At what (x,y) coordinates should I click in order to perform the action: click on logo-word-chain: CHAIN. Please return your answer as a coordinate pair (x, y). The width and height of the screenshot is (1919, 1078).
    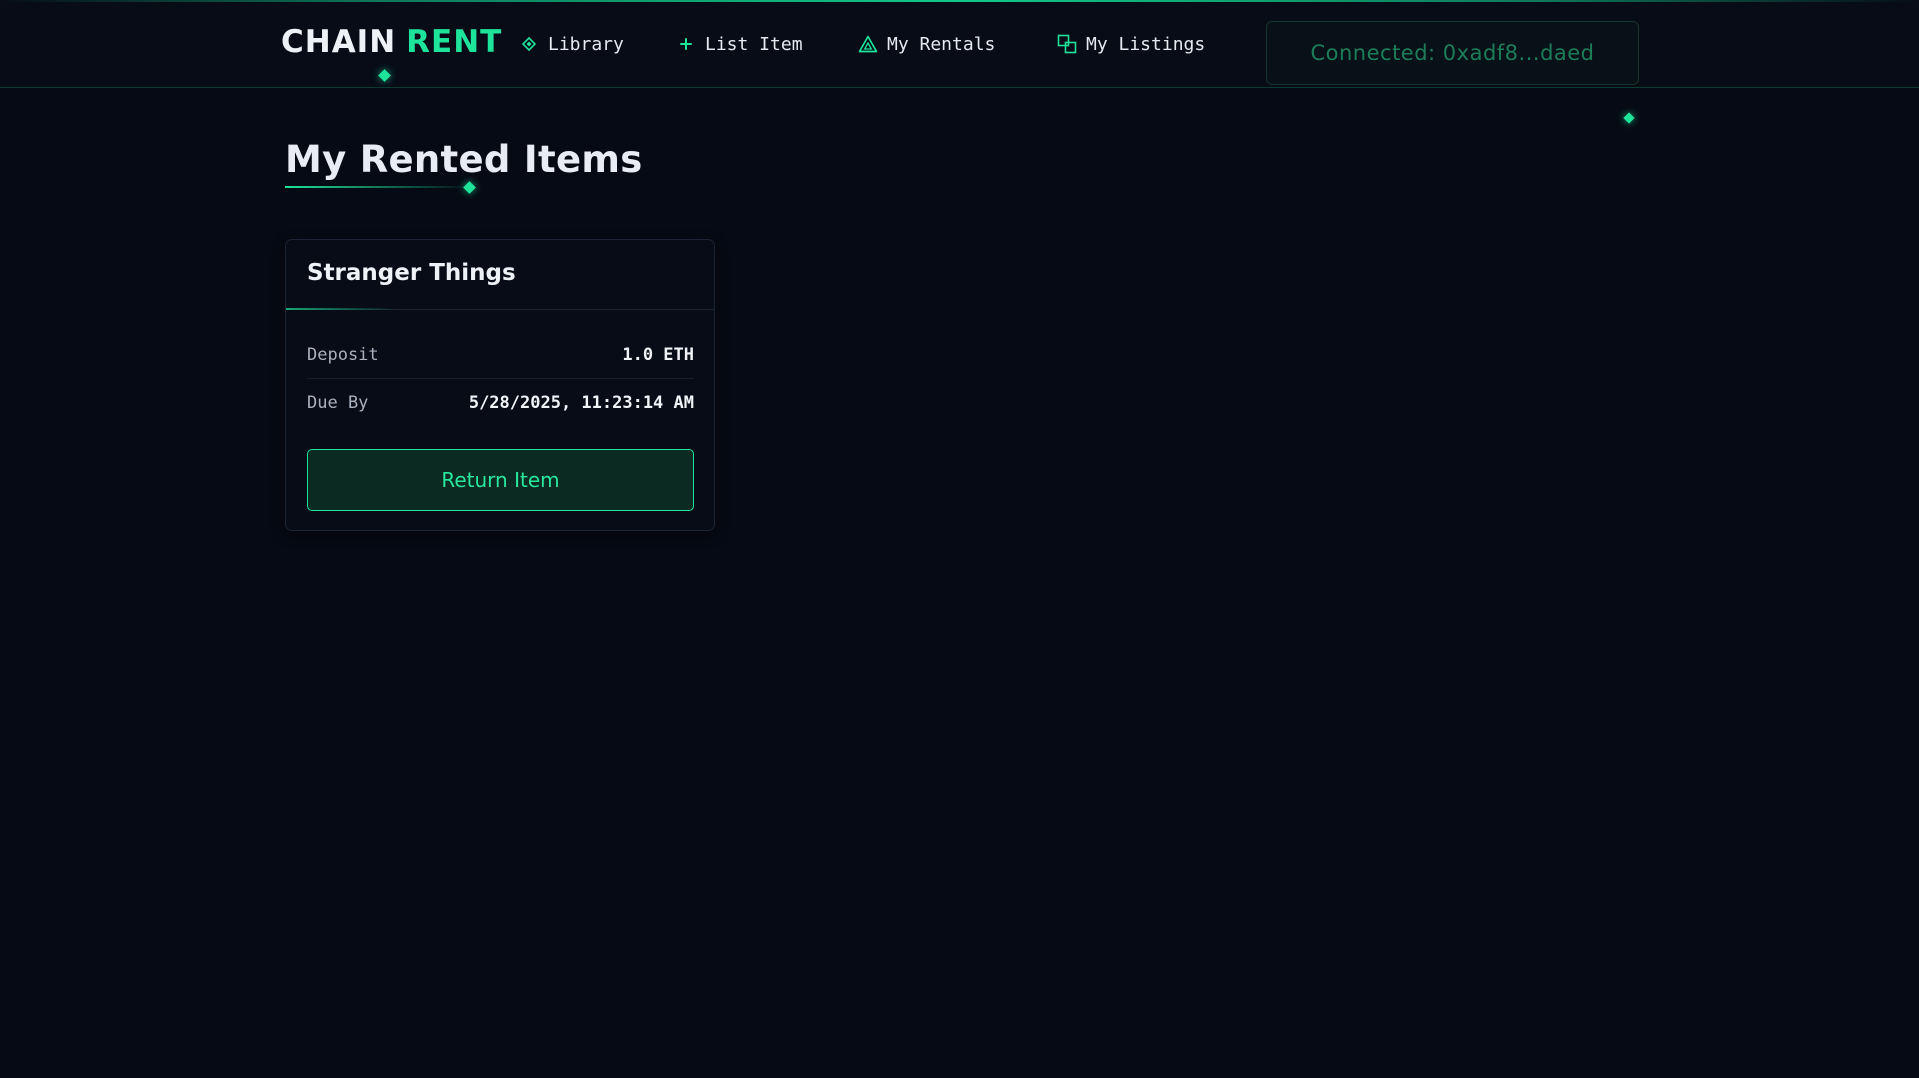
    Looking at the image, I should click on (339, 42).